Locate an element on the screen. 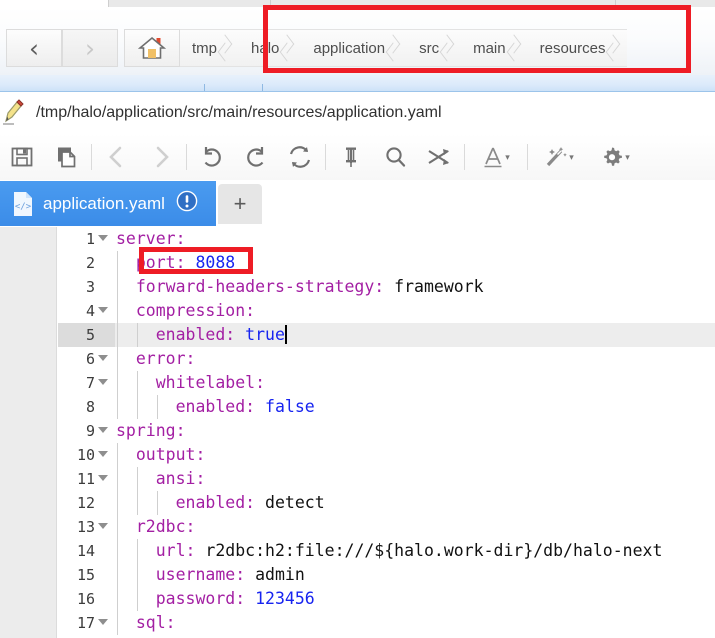  chevron-right-icon is located at coordinates (288, 48).